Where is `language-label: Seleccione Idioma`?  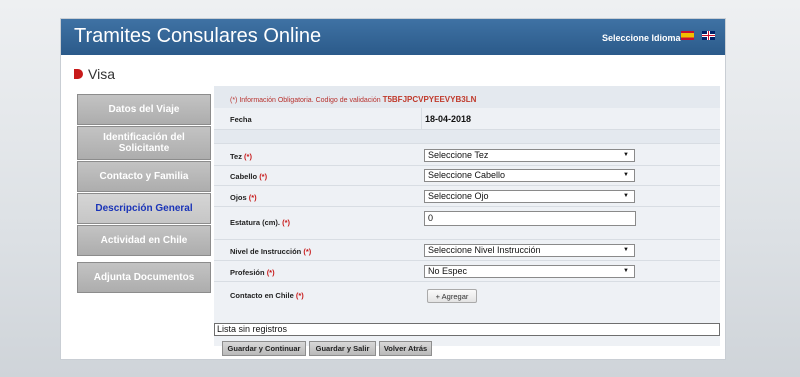 language-label: Seleccione Idioma is located at coordinates (641, 38).